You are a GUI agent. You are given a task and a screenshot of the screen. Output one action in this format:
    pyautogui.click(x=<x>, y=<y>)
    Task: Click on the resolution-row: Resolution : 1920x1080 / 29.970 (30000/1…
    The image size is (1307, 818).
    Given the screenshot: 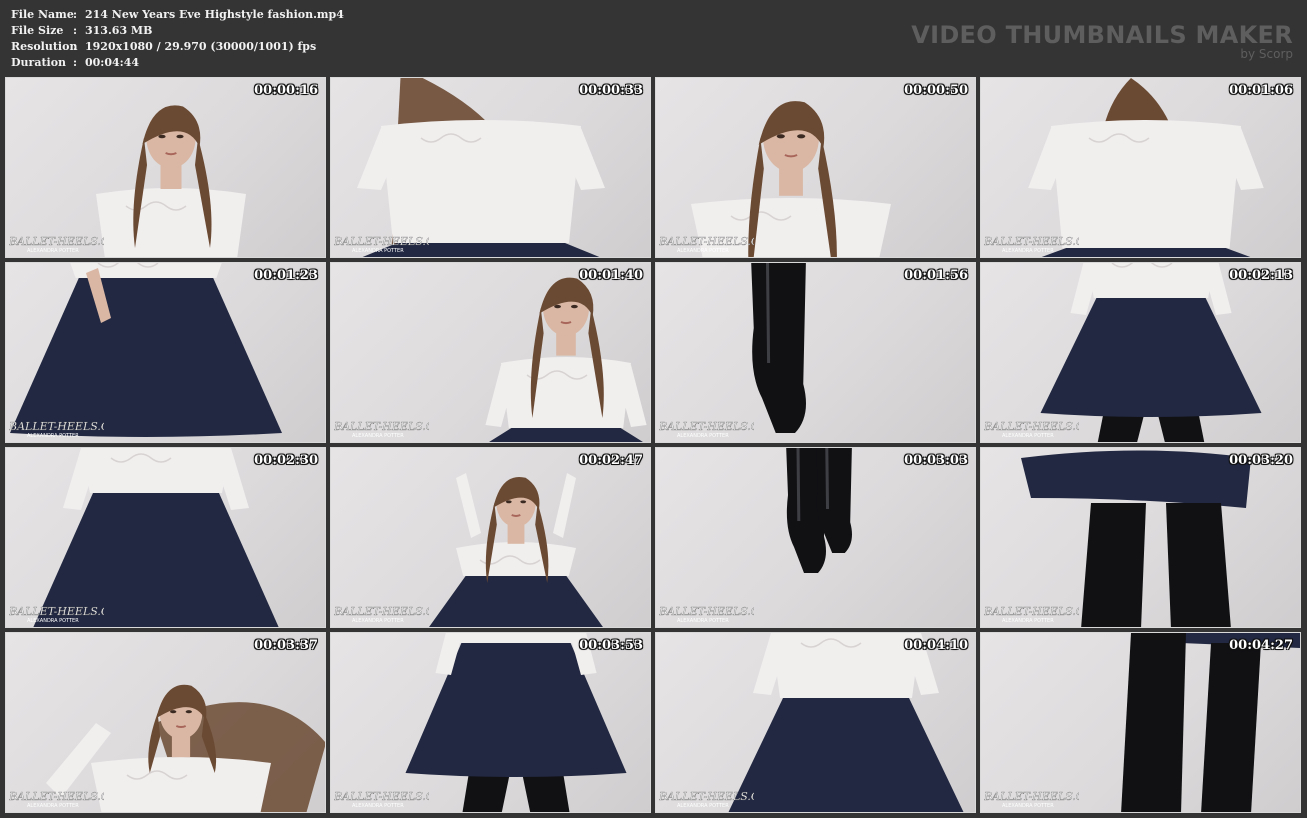 What is the action you would take?
    pyautogui.click(x=177, y=47)
    